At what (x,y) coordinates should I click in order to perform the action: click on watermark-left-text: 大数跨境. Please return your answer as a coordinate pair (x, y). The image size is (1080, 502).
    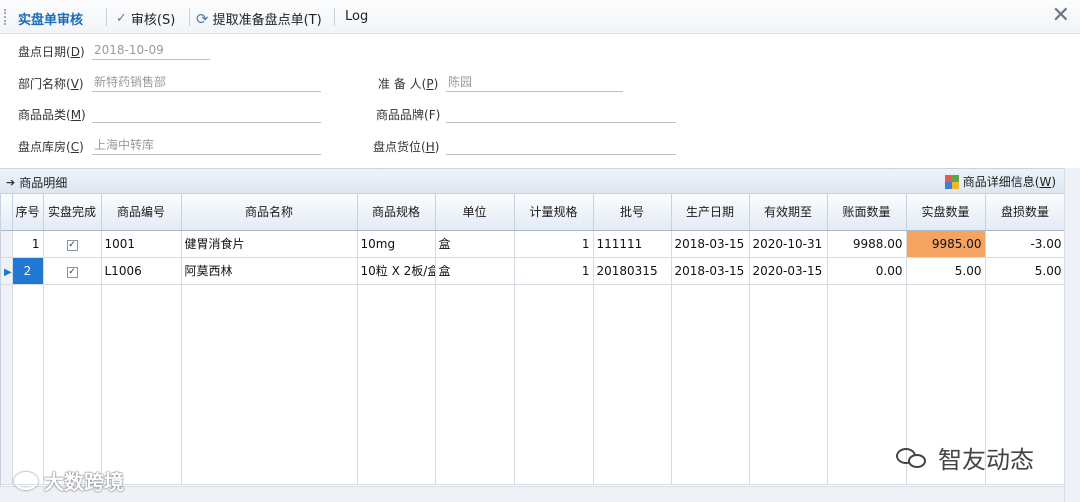
    Looking at the image, I should click on (84, 482).